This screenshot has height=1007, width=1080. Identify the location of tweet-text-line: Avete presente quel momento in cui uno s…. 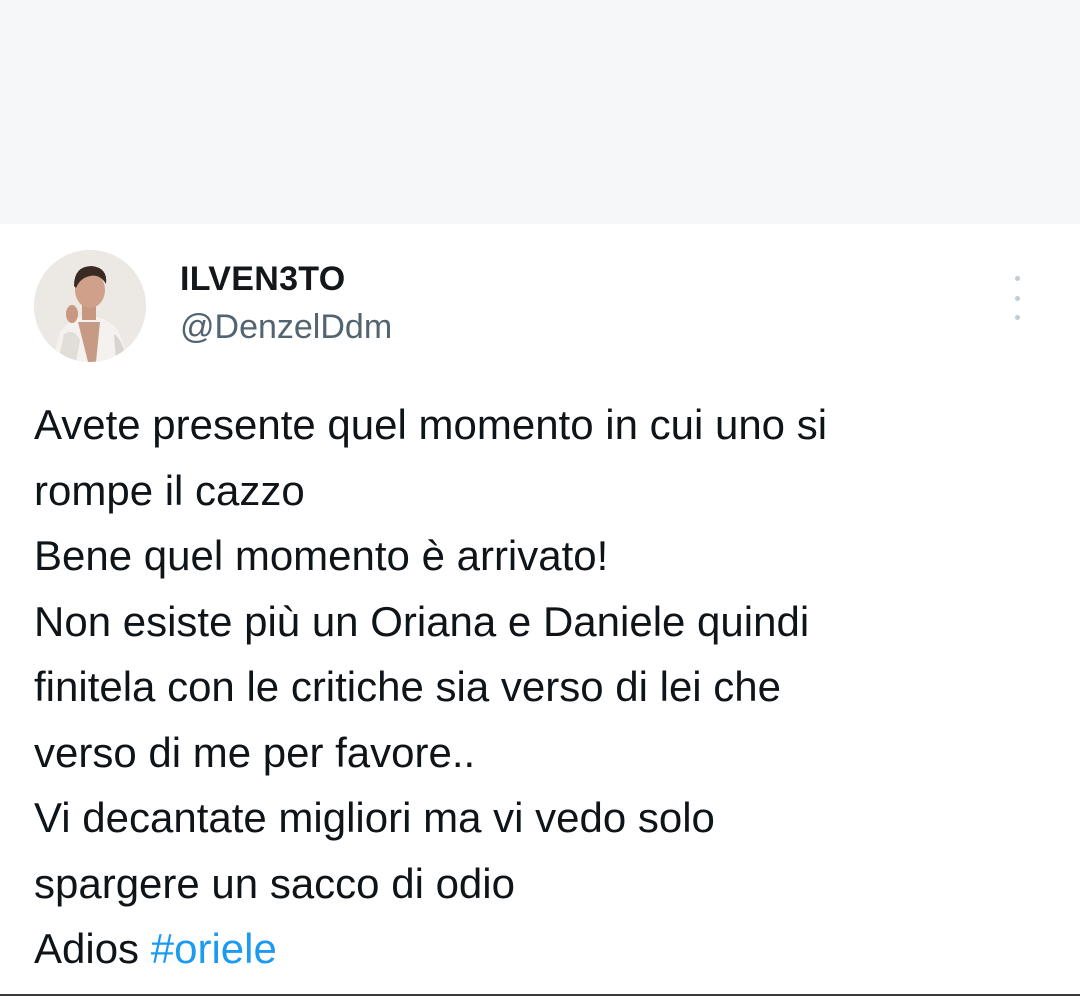
(431, 424).